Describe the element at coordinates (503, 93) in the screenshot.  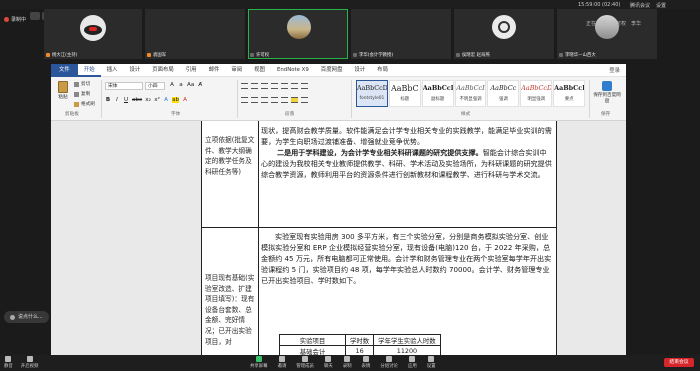
I see `style-card: AaBbCc 强调` at that location.